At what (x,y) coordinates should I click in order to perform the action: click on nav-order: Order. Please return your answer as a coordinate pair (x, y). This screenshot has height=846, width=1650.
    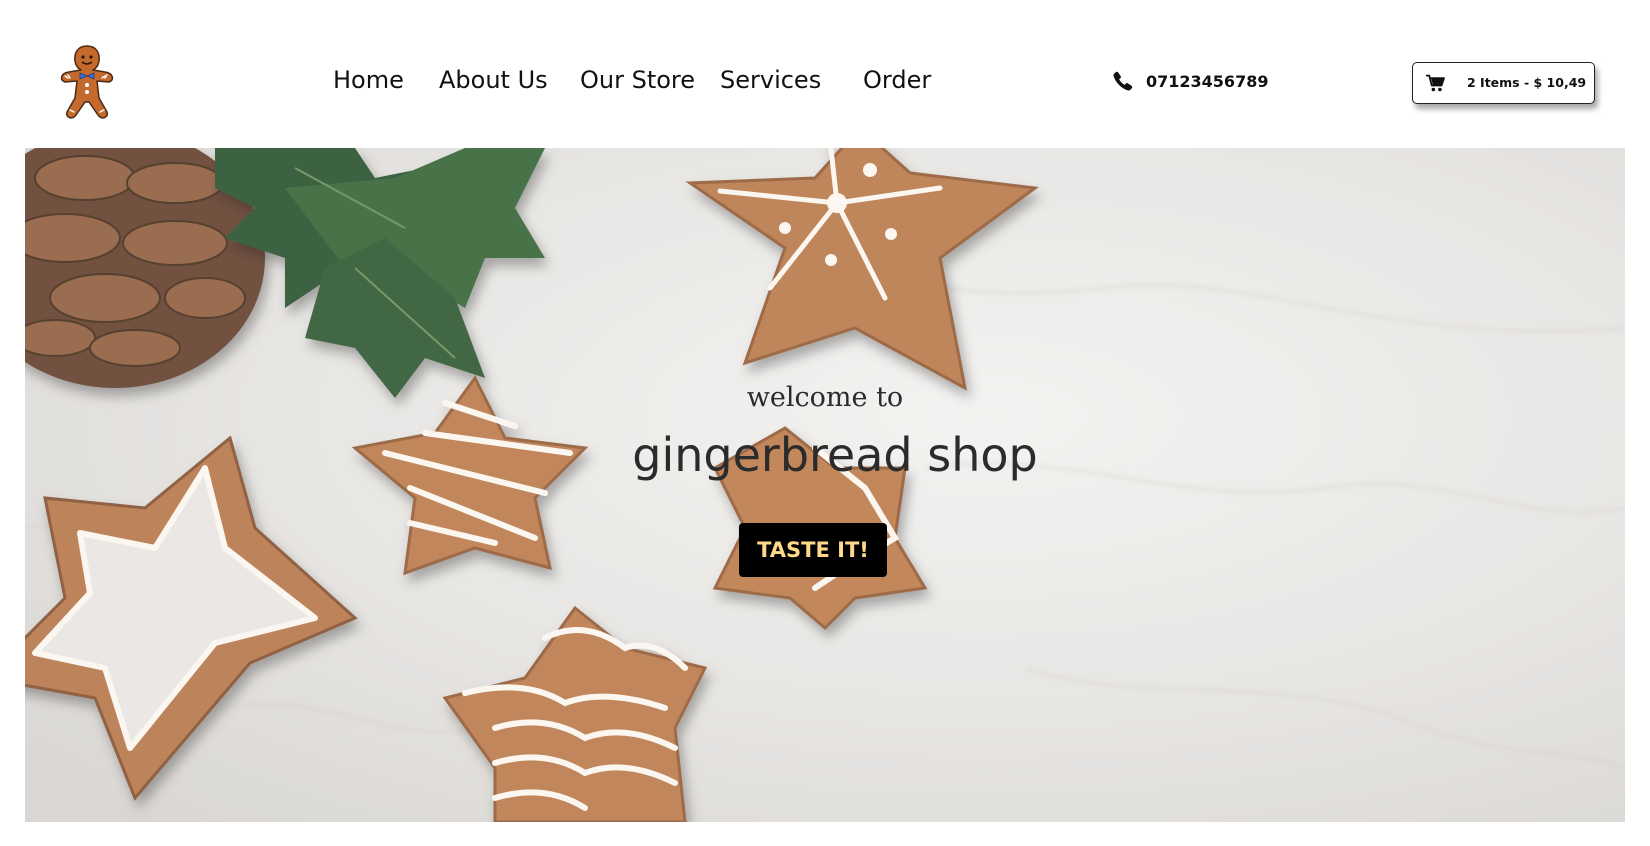
    Looking at the image, I should click on (897, 80).